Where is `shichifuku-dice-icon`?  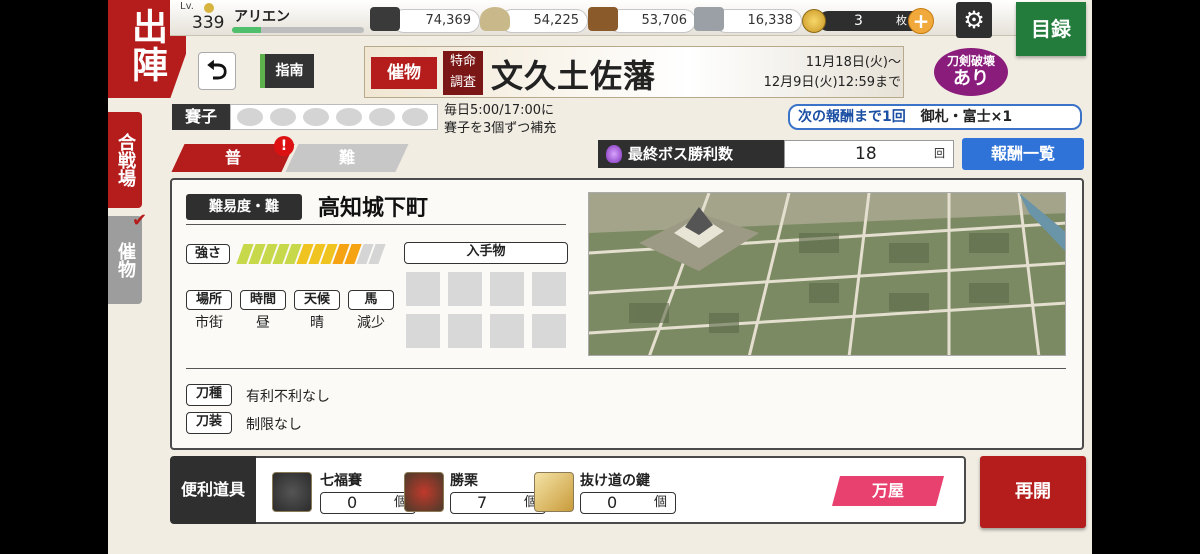 shichifuku-dice-icon is located at coordinates (292, 492).